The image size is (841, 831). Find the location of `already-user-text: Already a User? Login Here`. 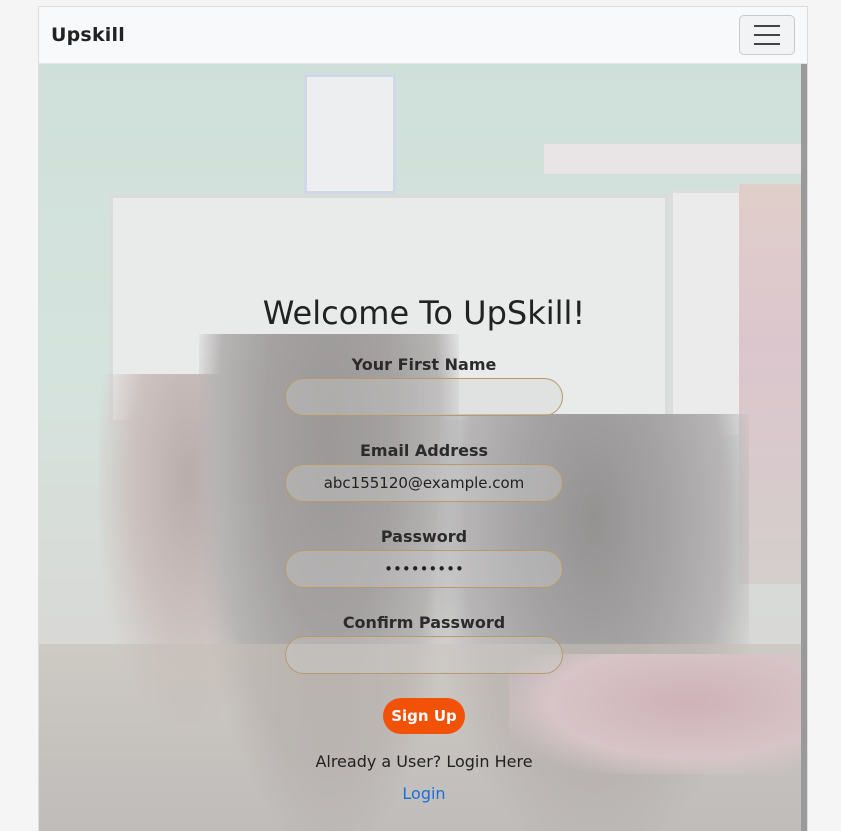

already-user-text: Already a User? Login Here is located at coordinates (424, 761).